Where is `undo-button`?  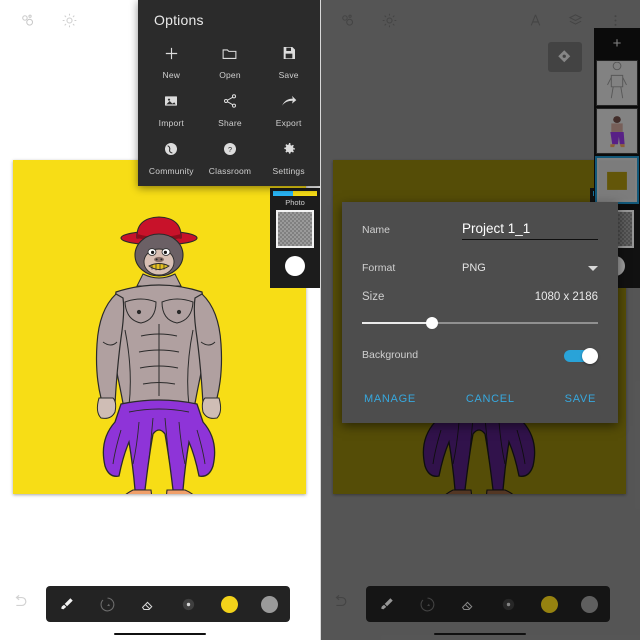
undo-button is located at coordinates (19, 604).